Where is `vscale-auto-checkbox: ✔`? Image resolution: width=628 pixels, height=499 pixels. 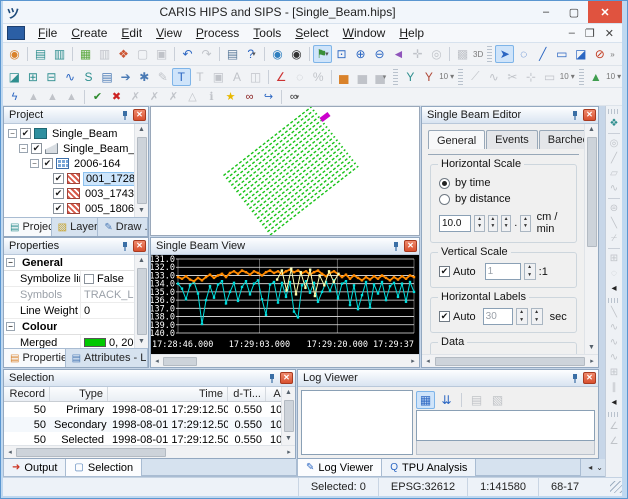
vscale-auto-checkbox: ✔ is located at coordinates (444, 271).